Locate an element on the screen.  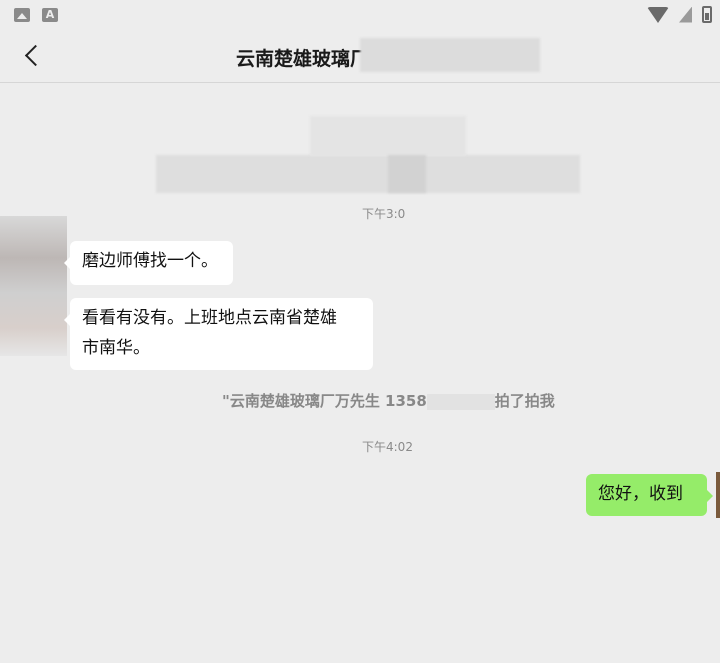
back-arrow-icon is located at coordinates (32, 56).